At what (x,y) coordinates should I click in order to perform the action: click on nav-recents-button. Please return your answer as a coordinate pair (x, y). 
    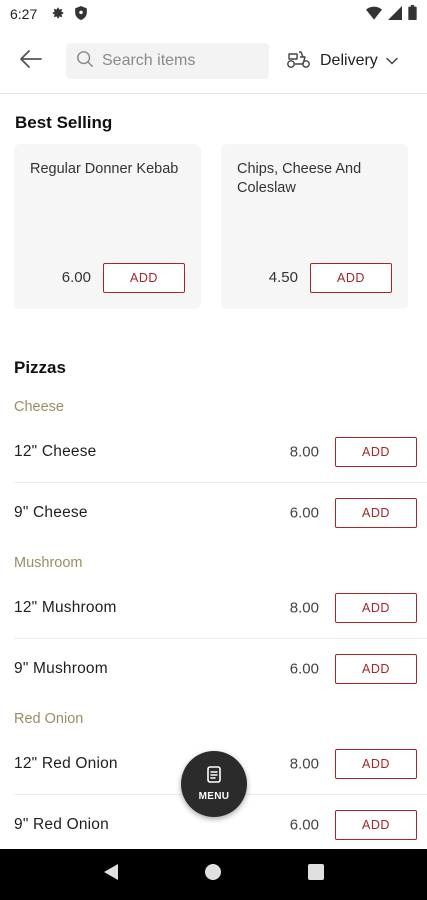
    Looking at the image, I should click on (316, 875).